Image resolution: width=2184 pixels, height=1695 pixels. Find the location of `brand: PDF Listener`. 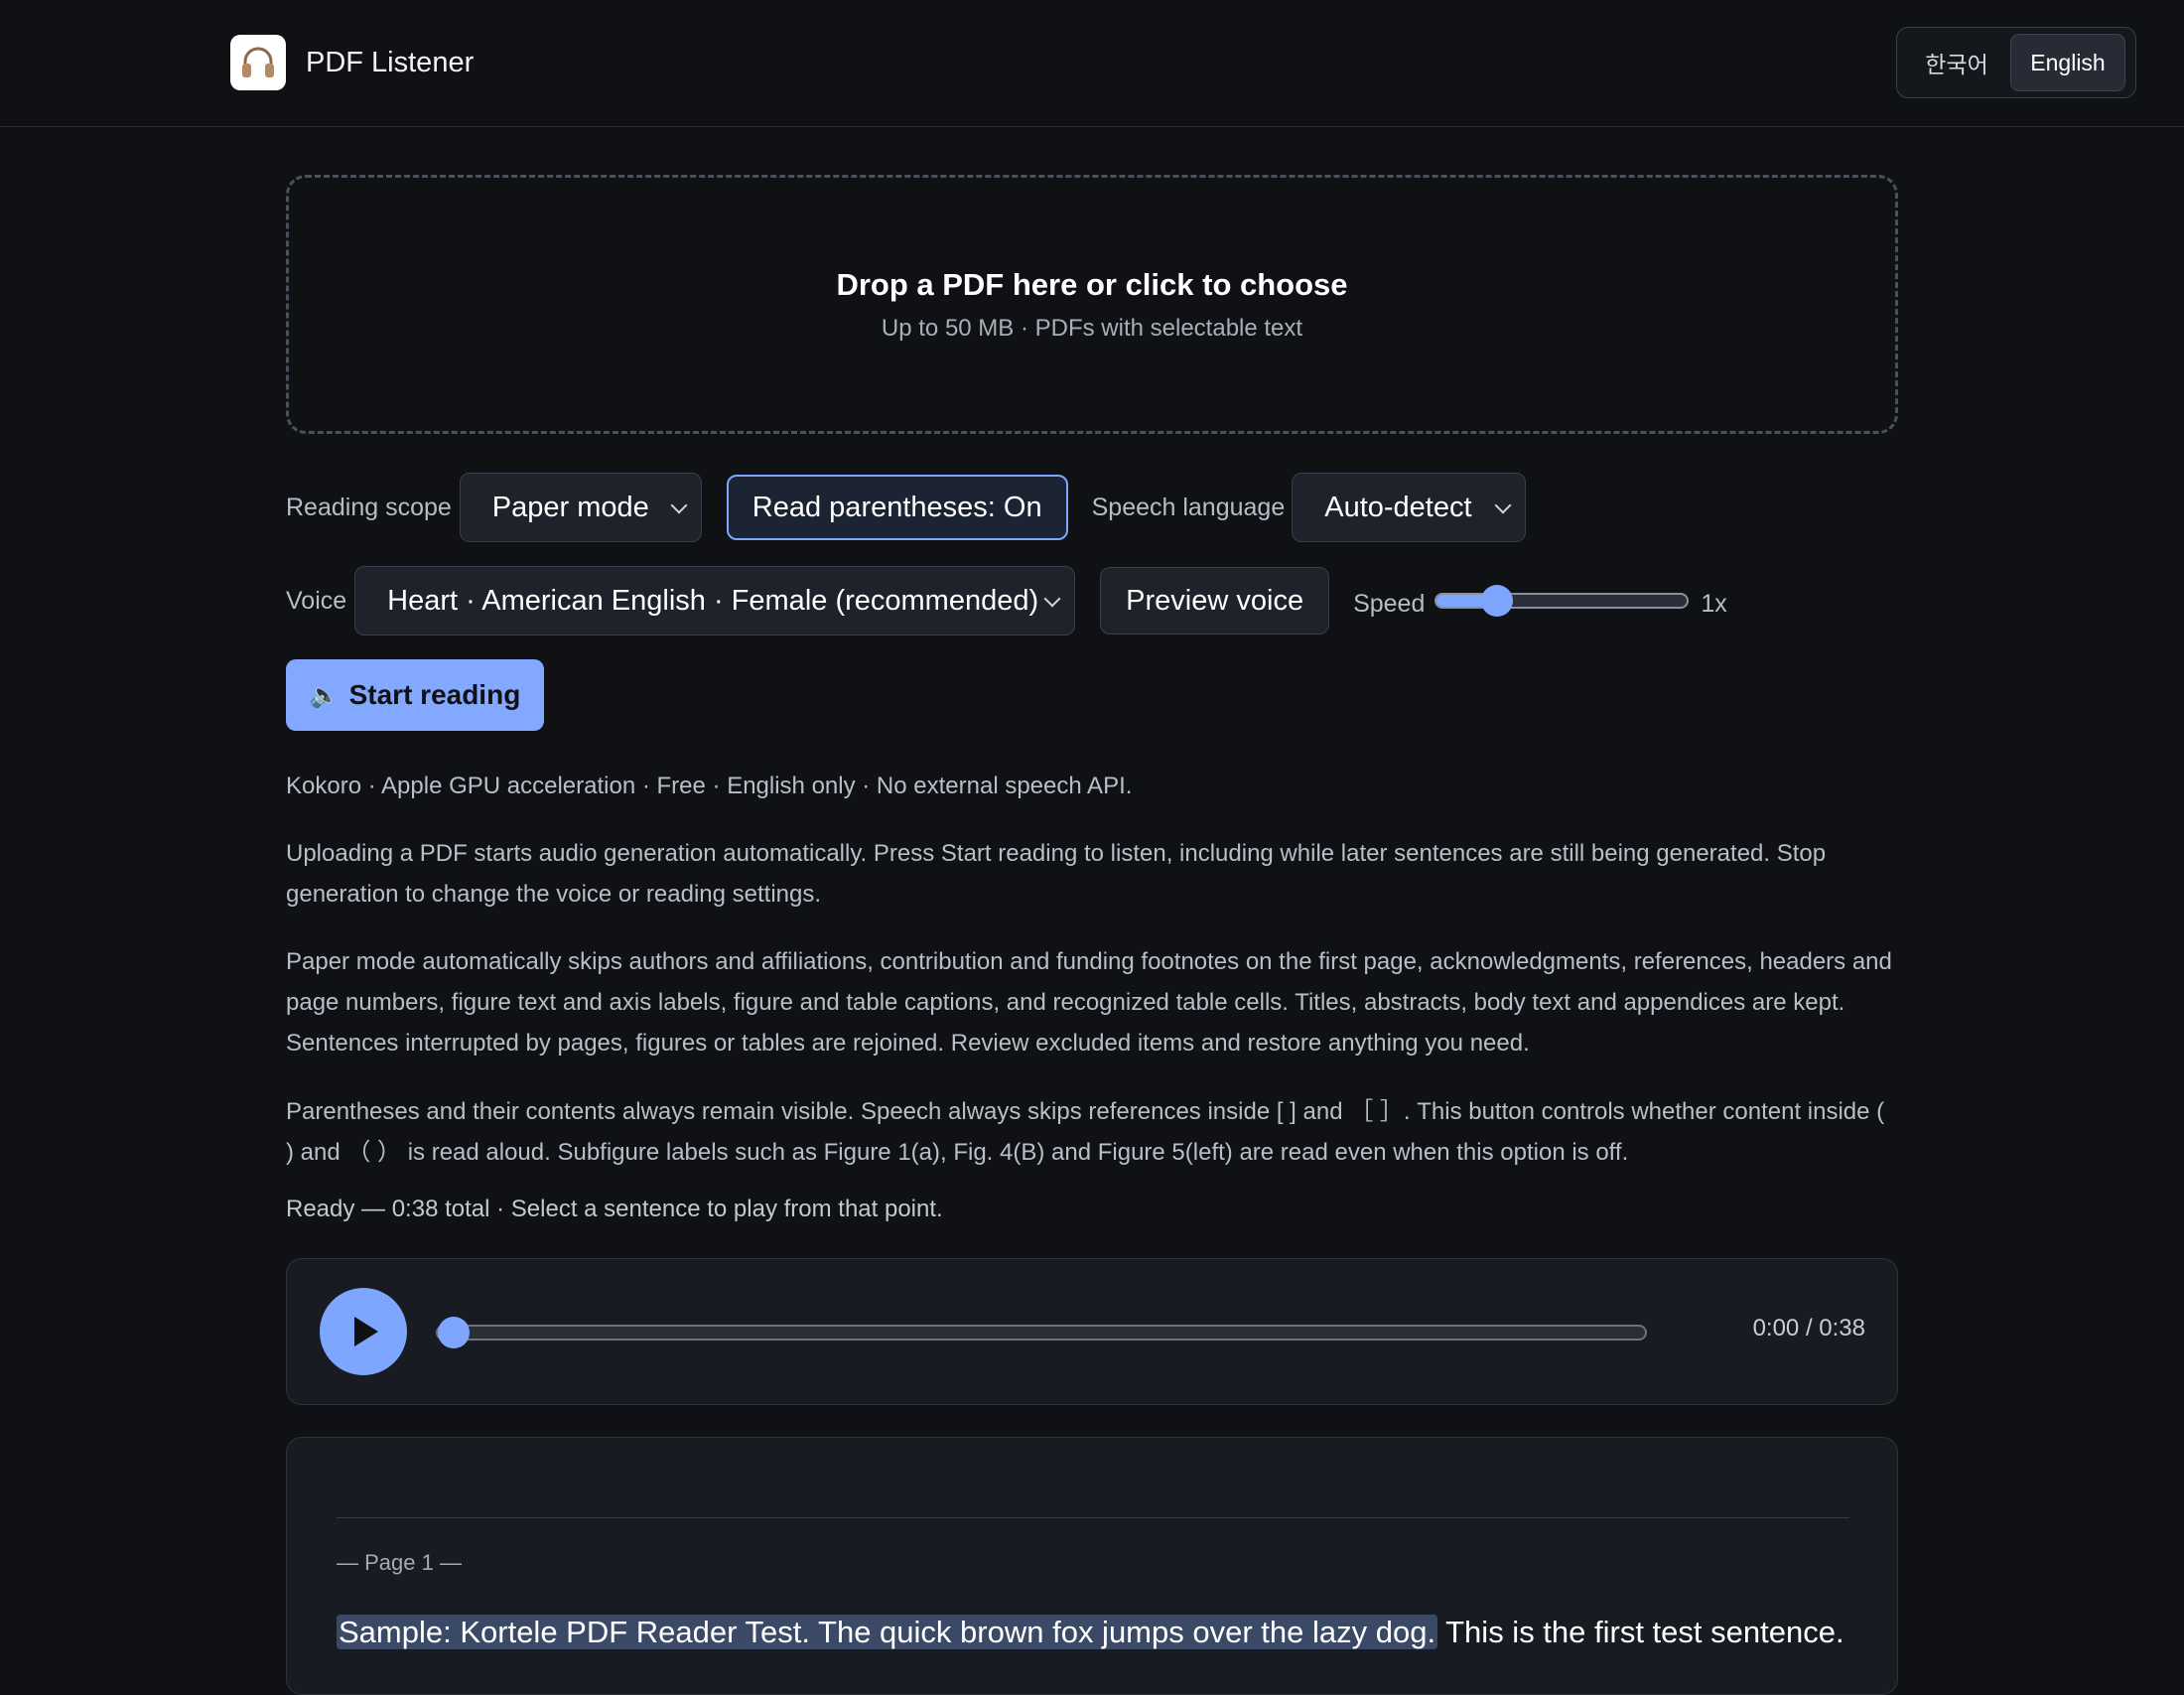

brand: PDF Listener is located at coordinates (352, 63).